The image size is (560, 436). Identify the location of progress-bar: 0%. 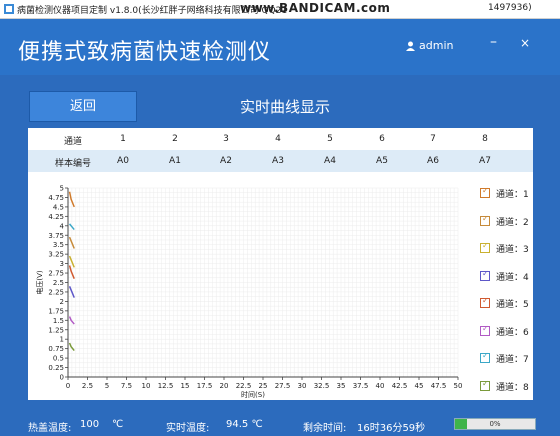
(495, 424).